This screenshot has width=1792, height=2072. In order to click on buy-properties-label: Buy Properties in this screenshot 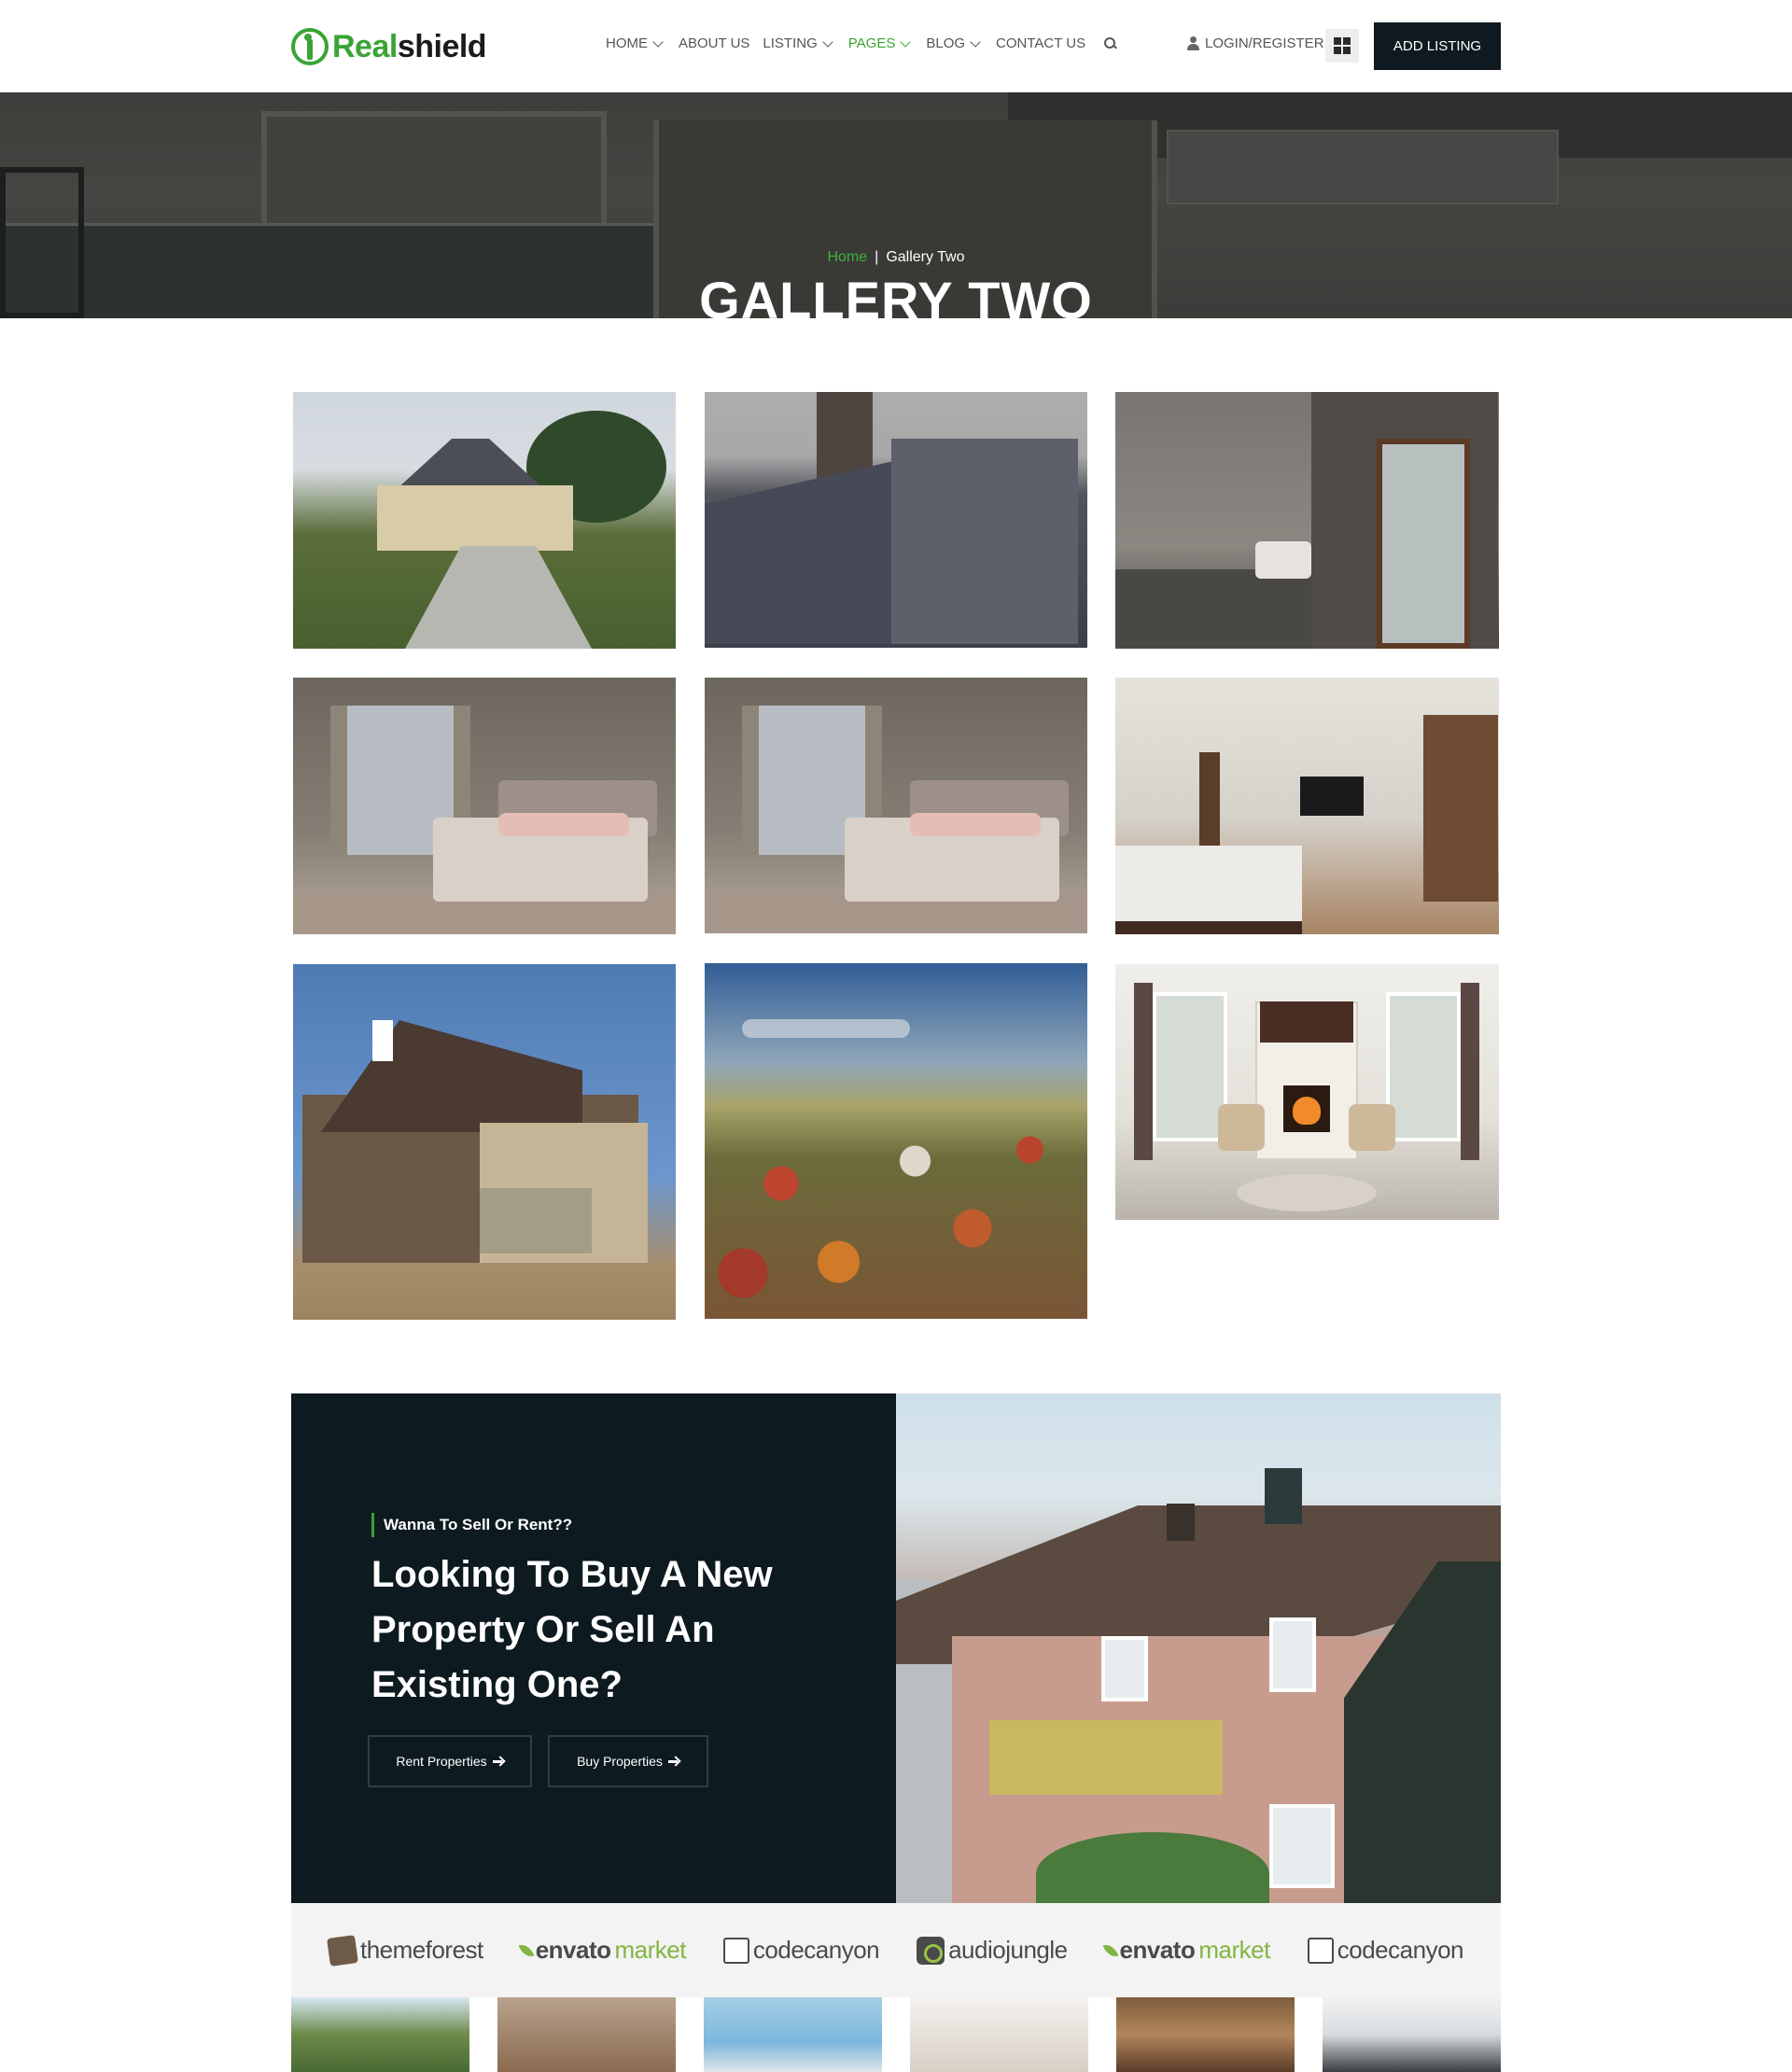, I will do `click(620, 1761)`.